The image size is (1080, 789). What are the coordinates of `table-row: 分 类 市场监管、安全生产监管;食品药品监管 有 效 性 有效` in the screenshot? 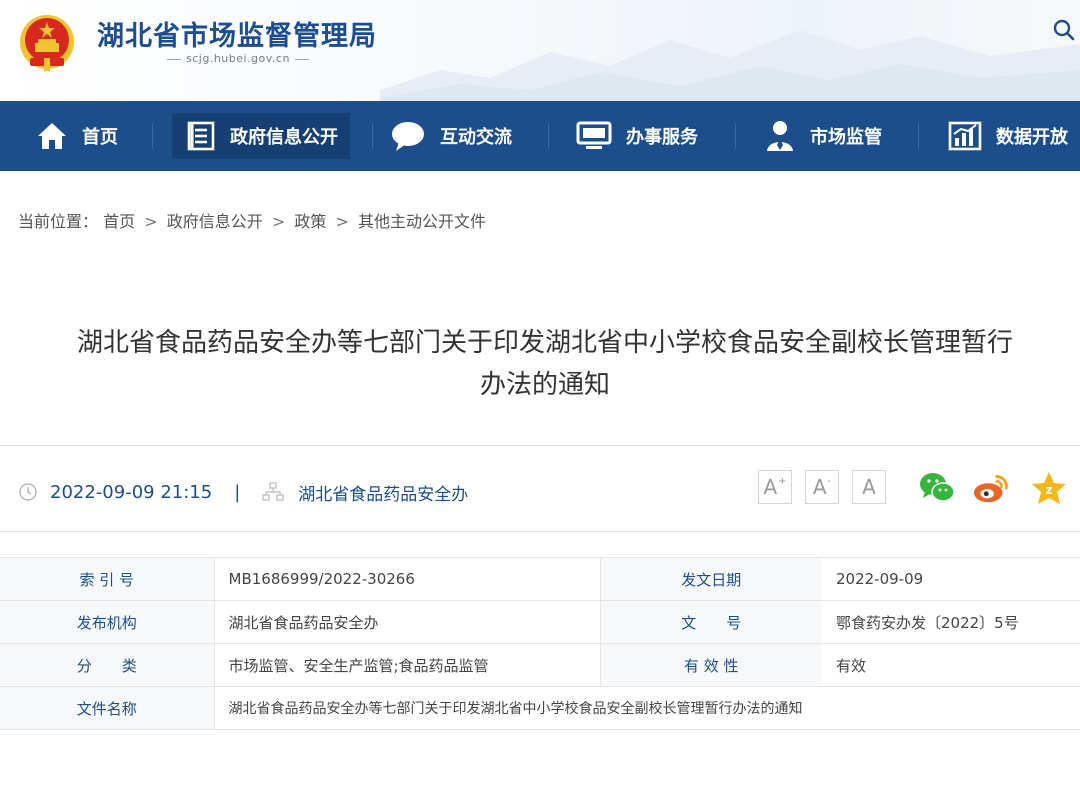 It's located at (540, 665).